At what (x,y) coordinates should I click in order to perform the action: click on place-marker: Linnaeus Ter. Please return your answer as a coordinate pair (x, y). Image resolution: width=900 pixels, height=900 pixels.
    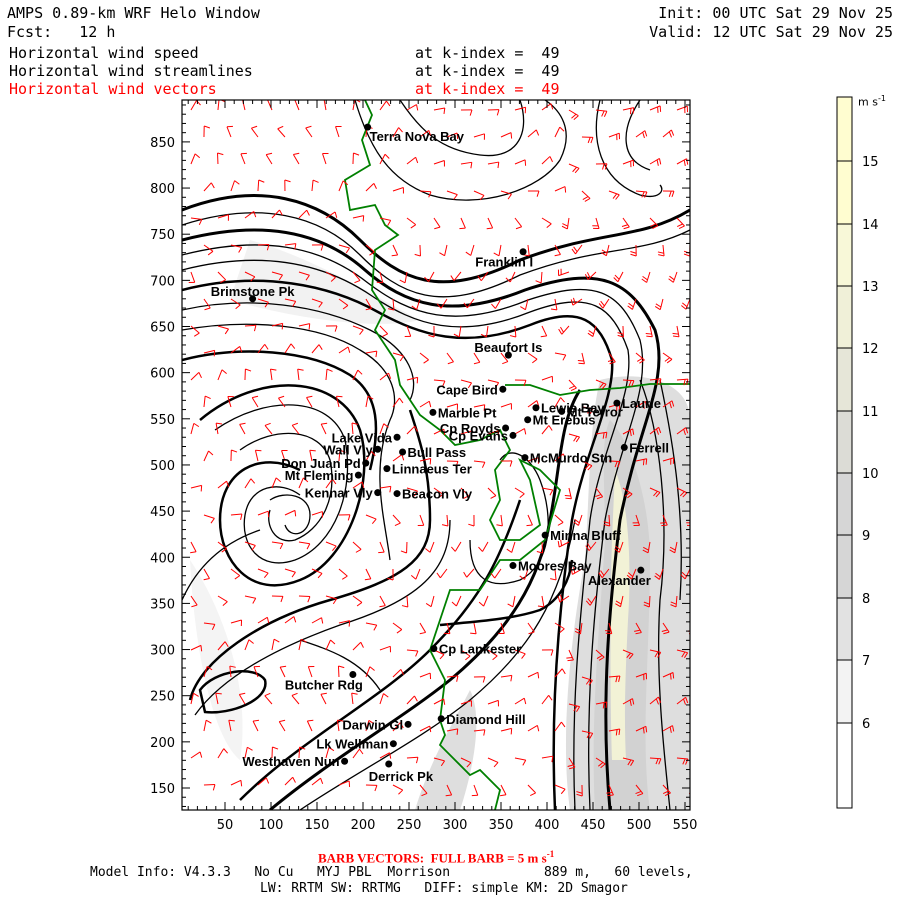
    Looking at the image, I should click on (427, 469).